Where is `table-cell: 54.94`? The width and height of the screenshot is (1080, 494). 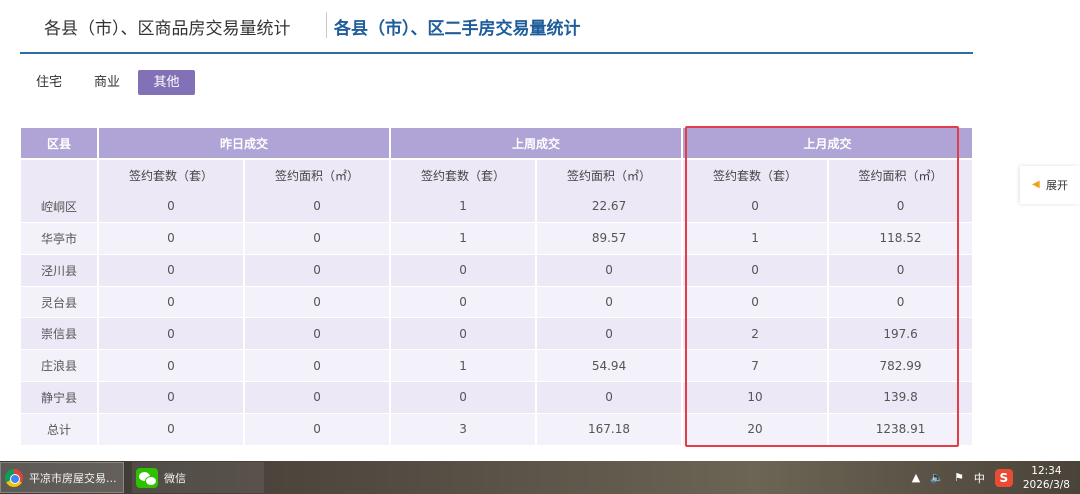 table-cell: 54.94 is located at coordinates (610, 366).